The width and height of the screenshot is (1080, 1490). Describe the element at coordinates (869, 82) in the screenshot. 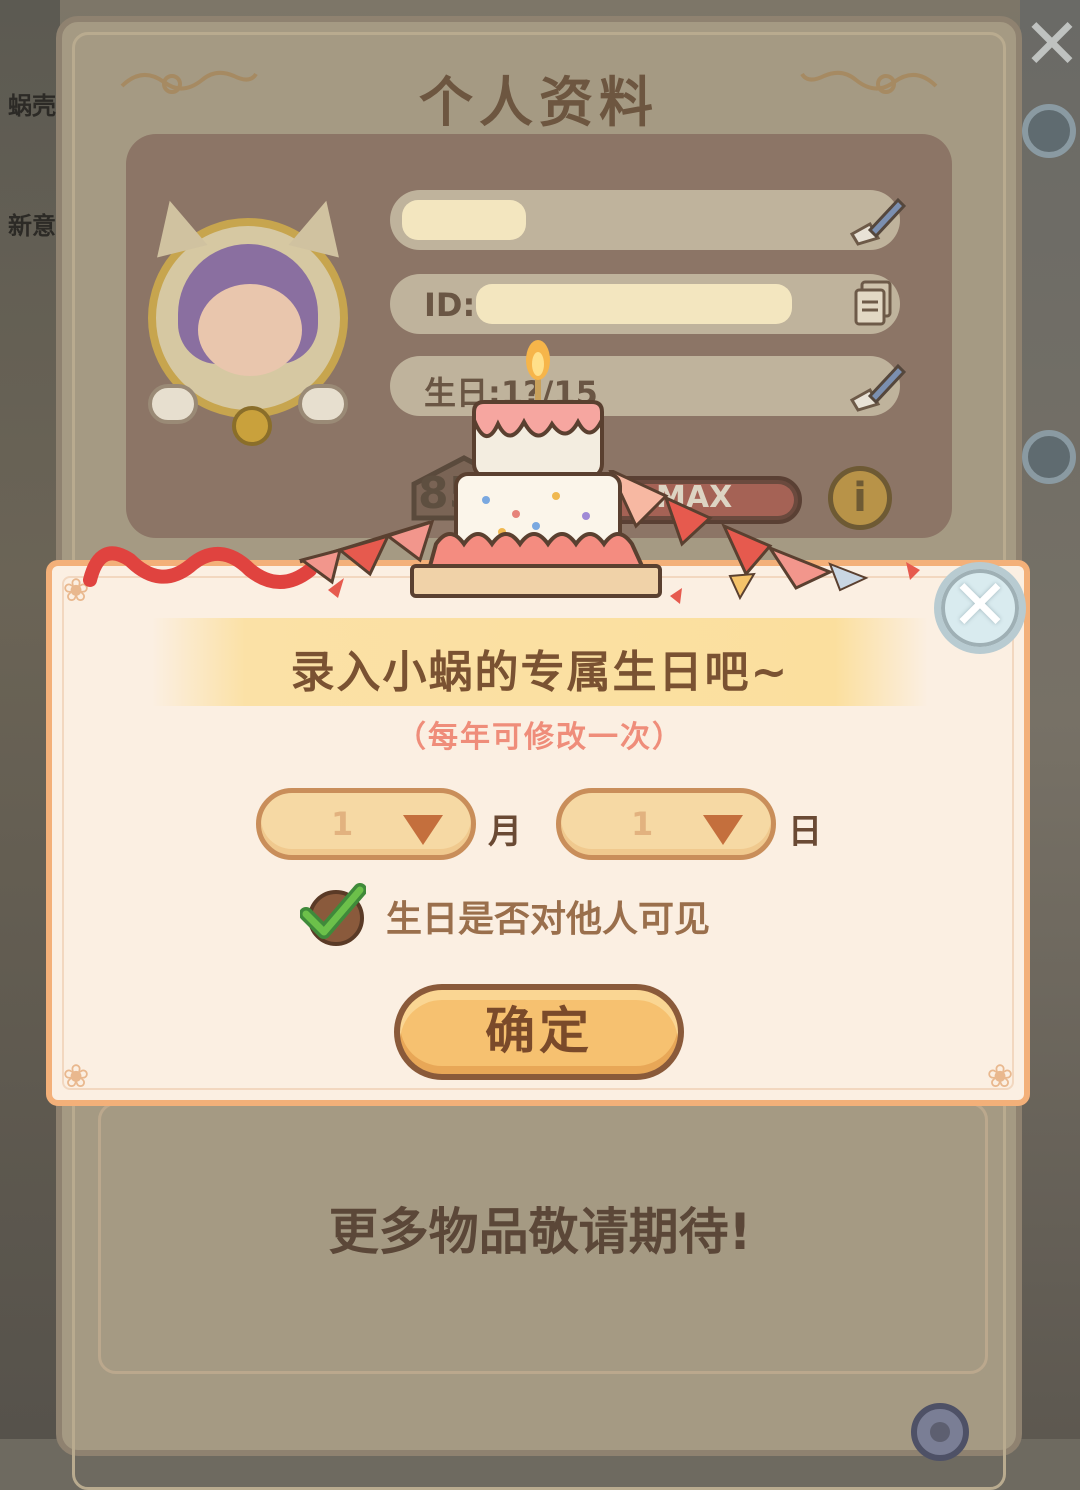

I see `ornament-icon` at that location.